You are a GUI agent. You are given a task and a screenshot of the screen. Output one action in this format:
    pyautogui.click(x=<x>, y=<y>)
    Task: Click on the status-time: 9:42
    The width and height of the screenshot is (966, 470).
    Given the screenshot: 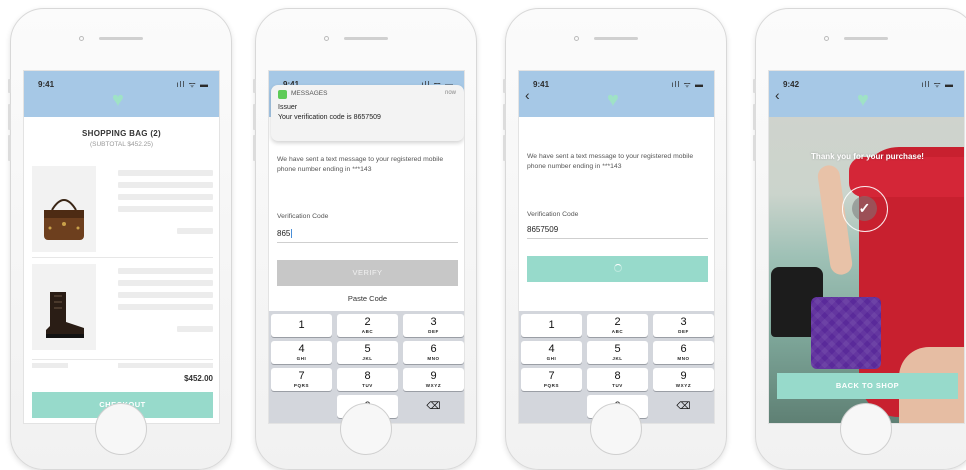 What is the action you would take?
    pyautogui.click(x=791, y=84)
    